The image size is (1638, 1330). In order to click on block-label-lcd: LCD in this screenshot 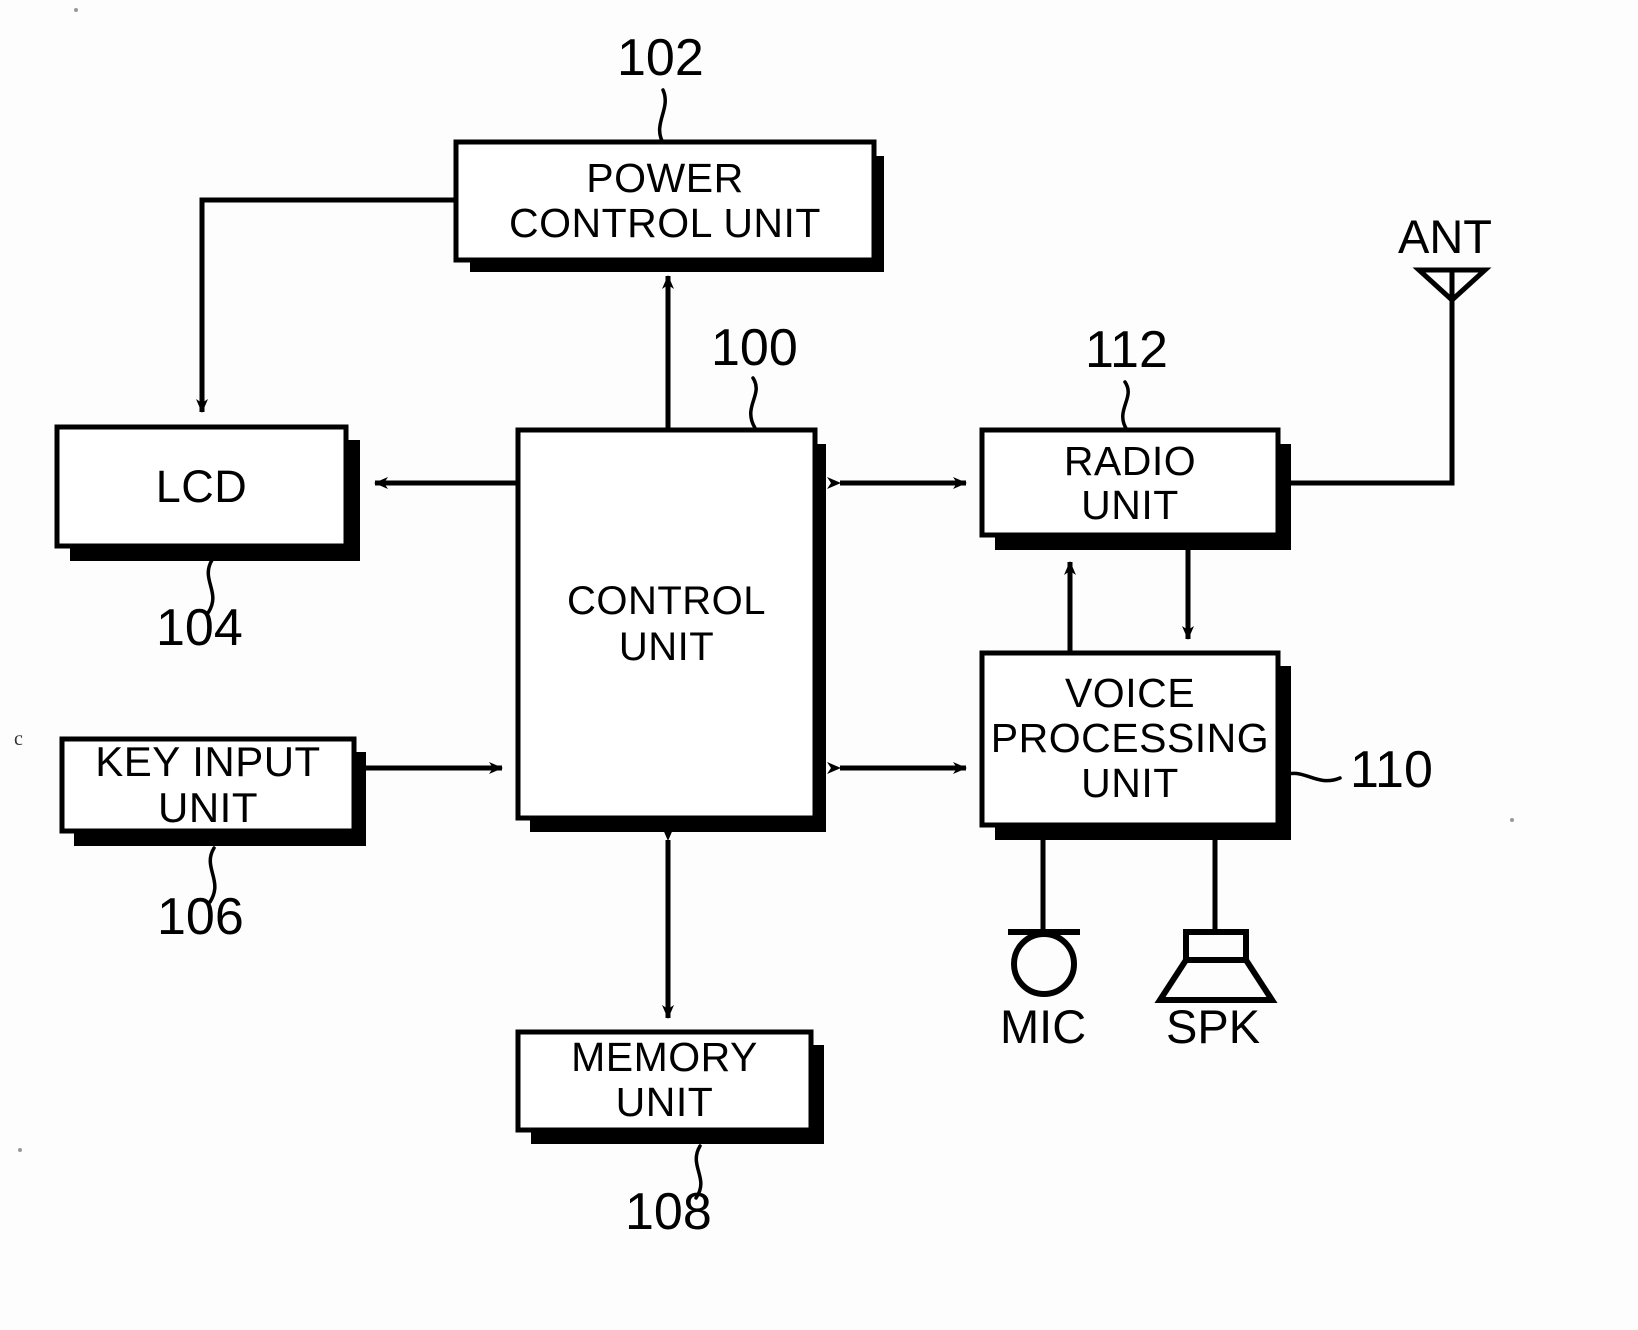, I will do `click(201, 486)`.